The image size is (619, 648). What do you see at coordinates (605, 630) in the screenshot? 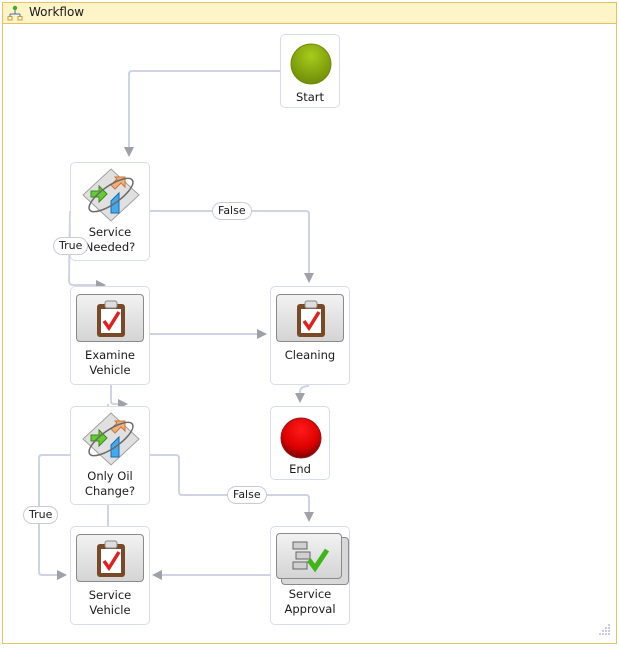
I see `resize-grip` at bounding box center [605, 630].